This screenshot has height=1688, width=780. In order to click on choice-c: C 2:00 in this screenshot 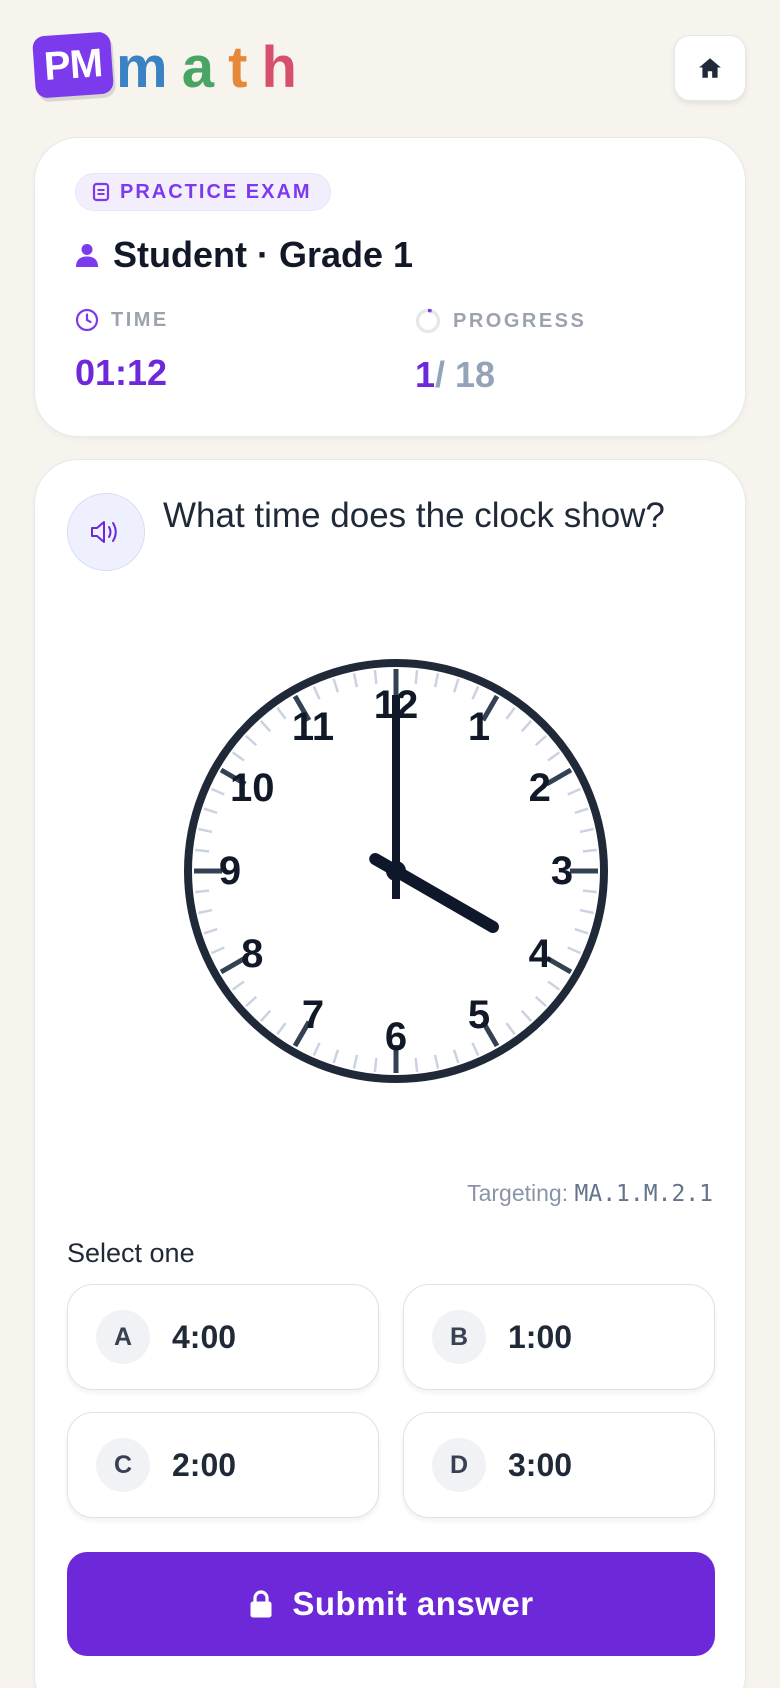, I will do `click(223, 1465)`.